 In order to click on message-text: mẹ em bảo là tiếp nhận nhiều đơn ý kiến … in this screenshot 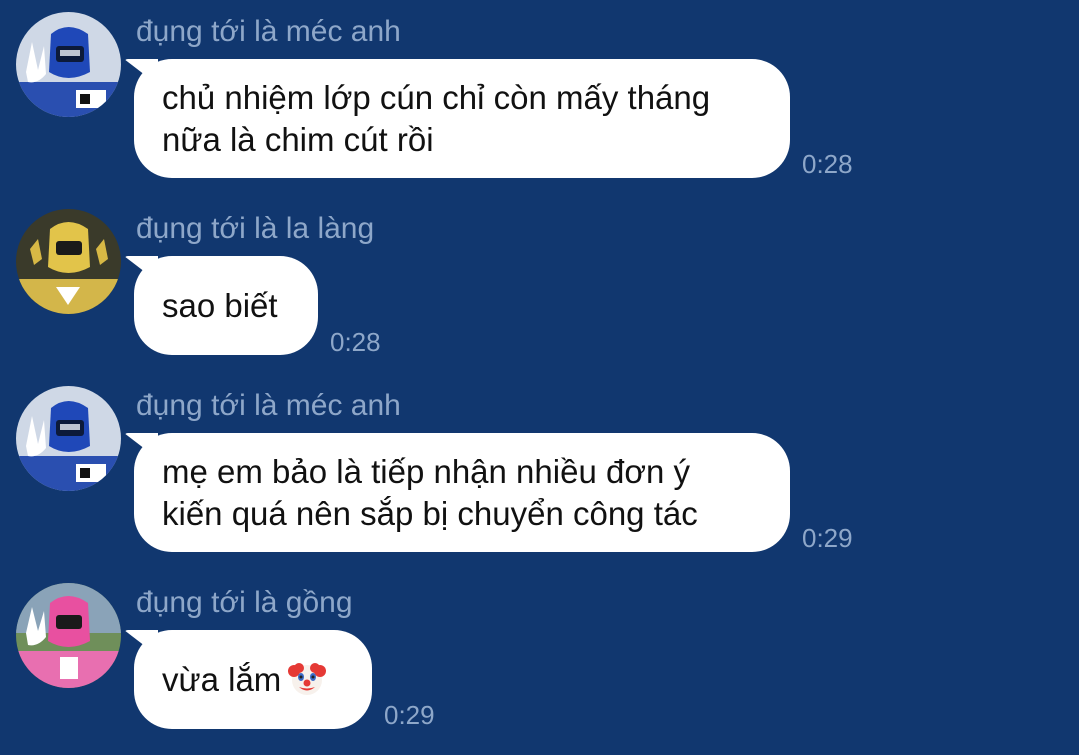, I will do `click(430, 492)`.